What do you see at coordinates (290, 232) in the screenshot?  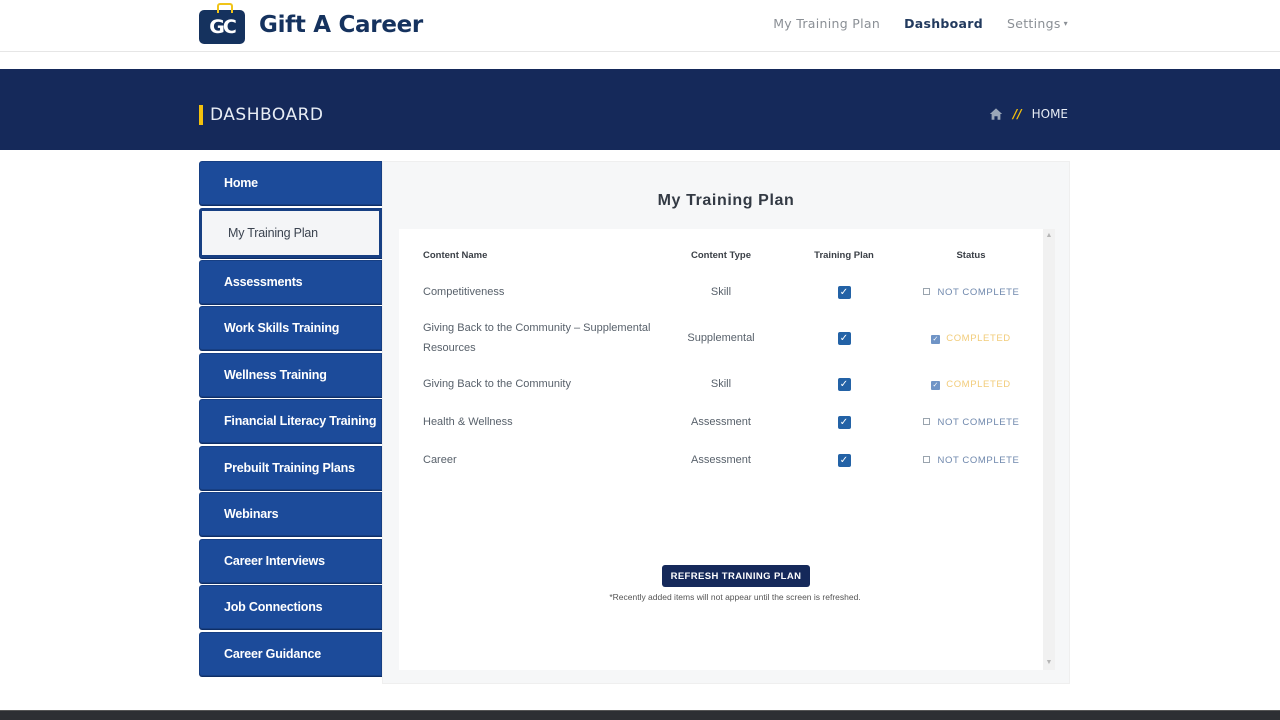 I see `sidebar-item-my-training-plan: My Training Plan` at bounding box center [290, 232].